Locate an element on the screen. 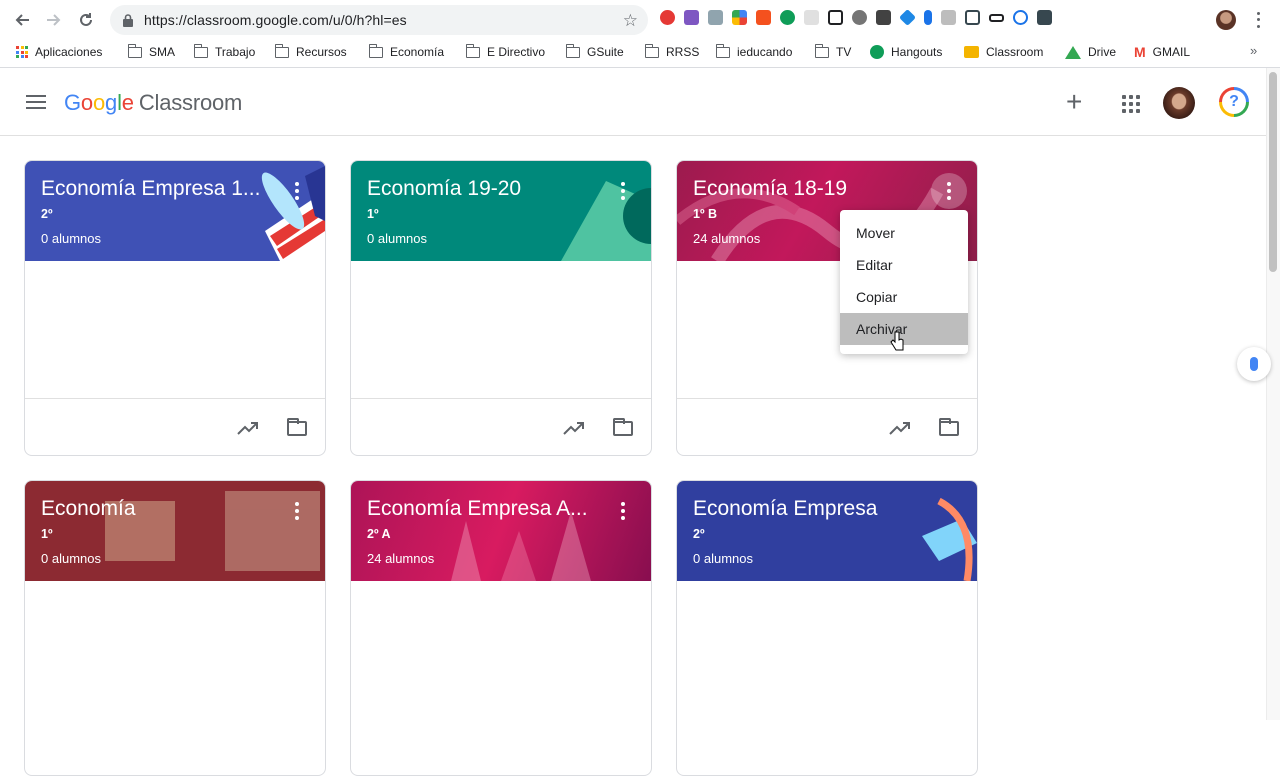 This screenshot has width=1280, height=776. help-icon: ? is located at coordinates (1234, 102).